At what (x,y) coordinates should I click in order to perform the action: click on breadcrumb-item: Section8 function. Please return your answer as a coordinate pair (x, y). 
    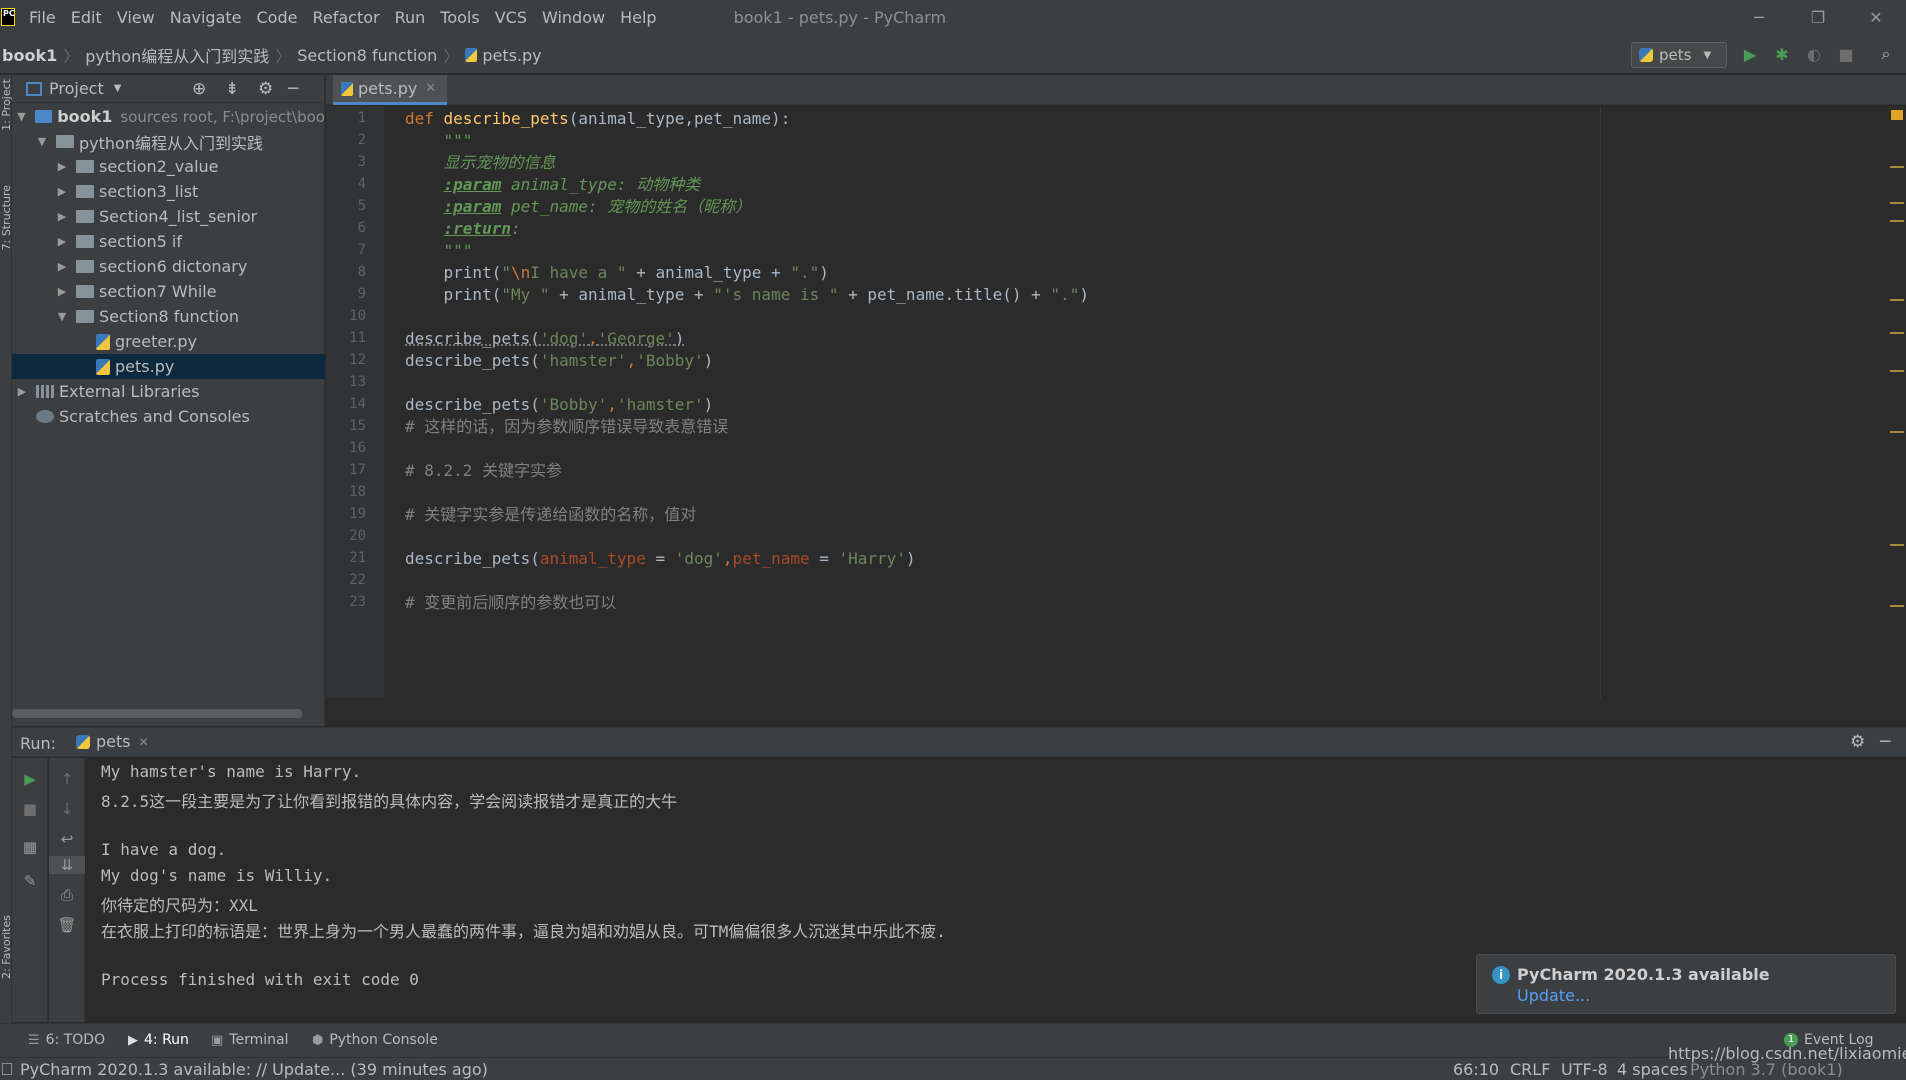
    Looking at the image, I should click on (367, 55).